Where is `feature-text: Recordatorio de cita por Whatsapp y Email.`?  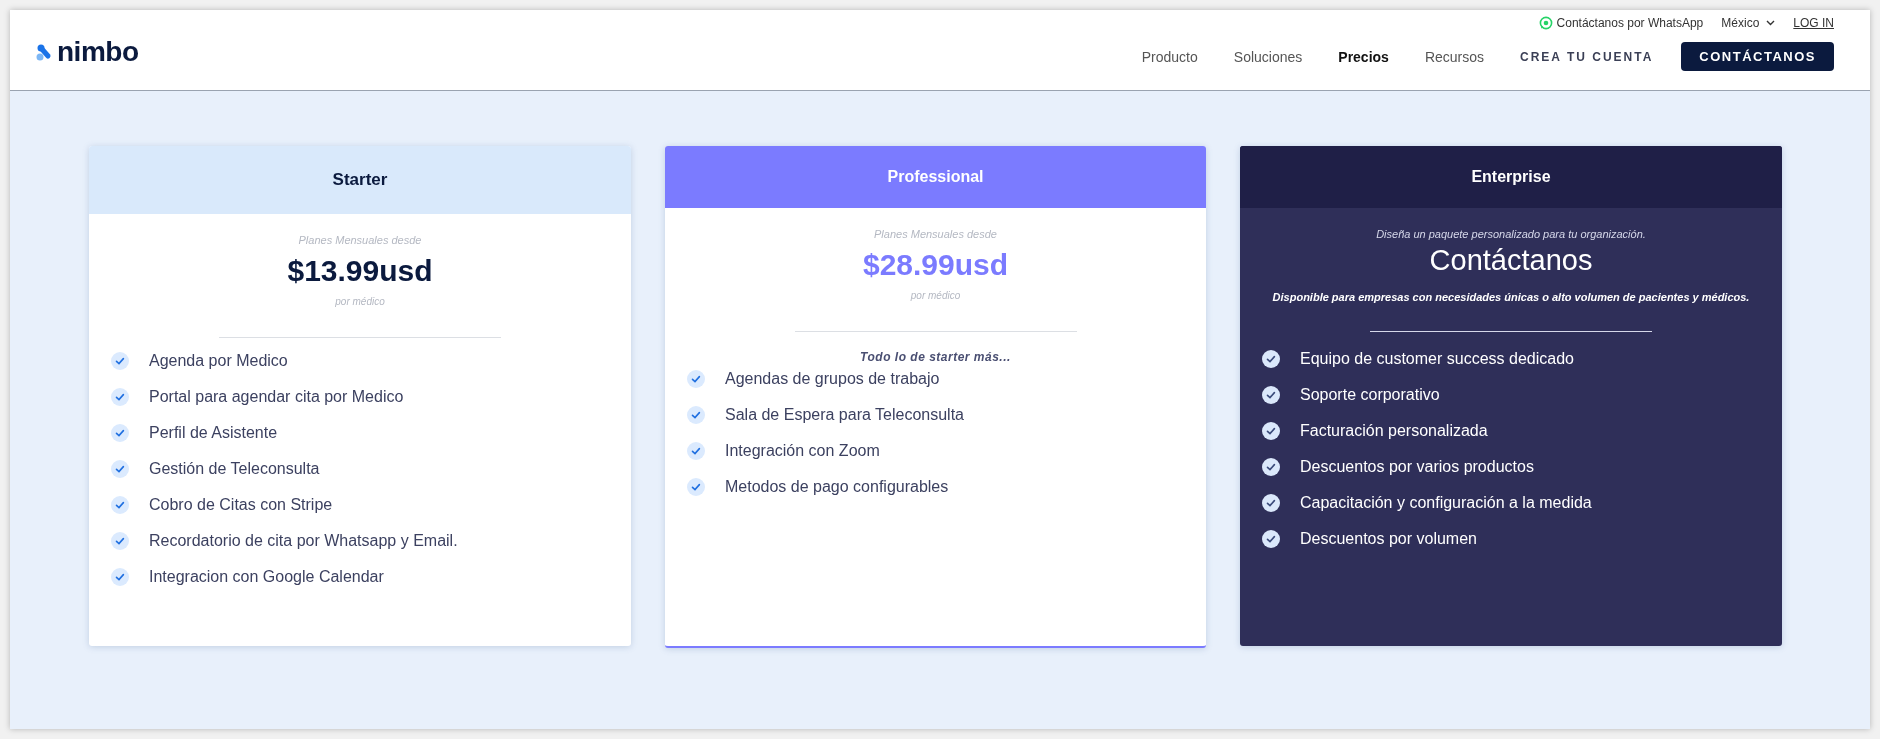 feature-text: Recordatorio de cita por Whatsapp y Email. is located at coordinates (303, 541).